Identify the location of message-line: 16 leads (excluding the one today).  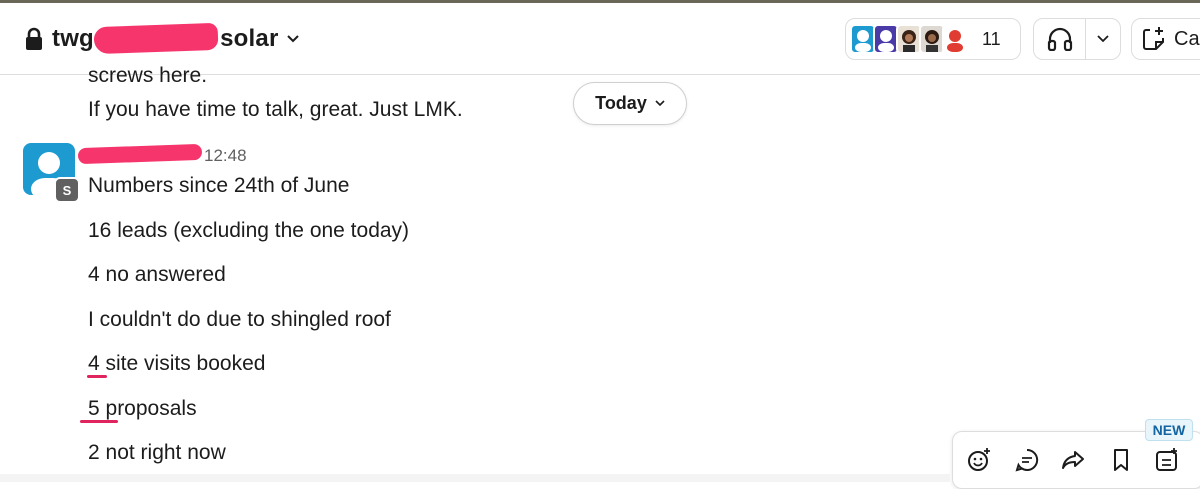
(249, 230).